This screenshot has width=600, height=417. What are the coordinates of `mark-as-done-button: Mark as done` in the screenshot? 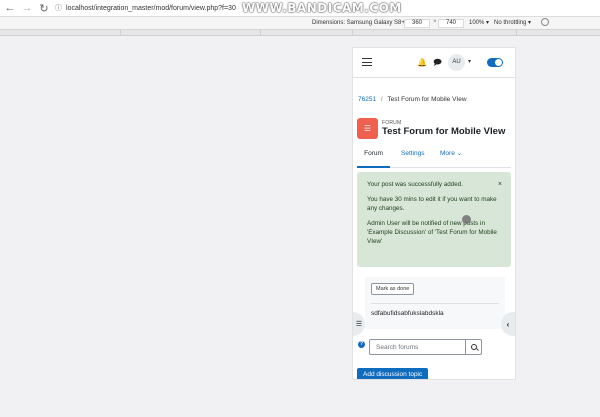 It's located at (393, 289).